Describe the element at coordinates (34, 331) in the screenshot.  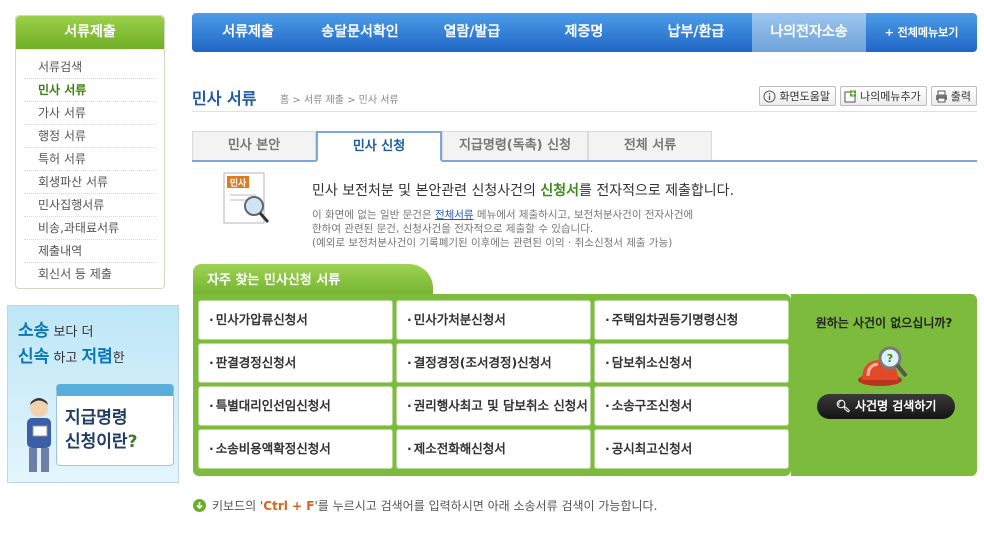
I see `banner-word-lawsuit: 소송` at that location.